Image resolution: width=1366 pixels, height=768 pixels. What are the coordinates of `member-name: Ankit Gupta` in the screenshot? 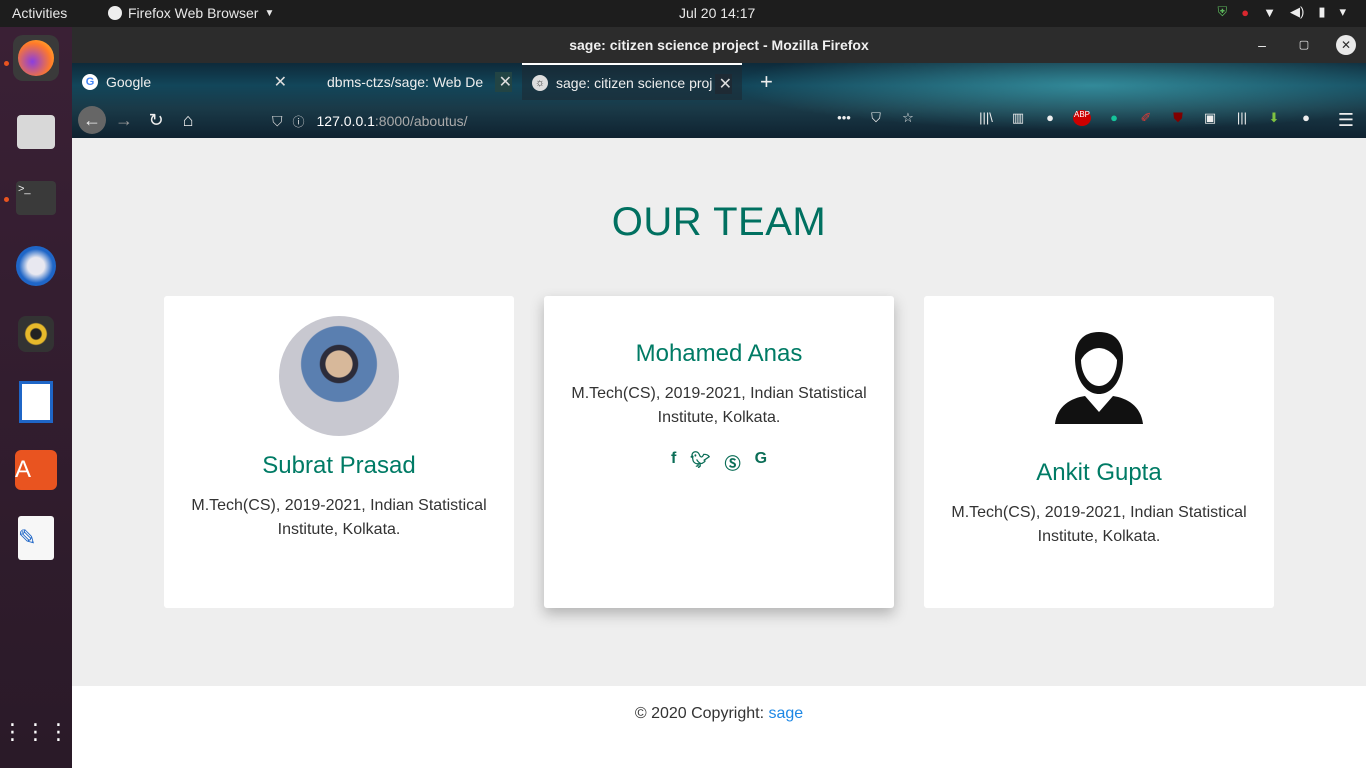 It's located at (1099, 472).